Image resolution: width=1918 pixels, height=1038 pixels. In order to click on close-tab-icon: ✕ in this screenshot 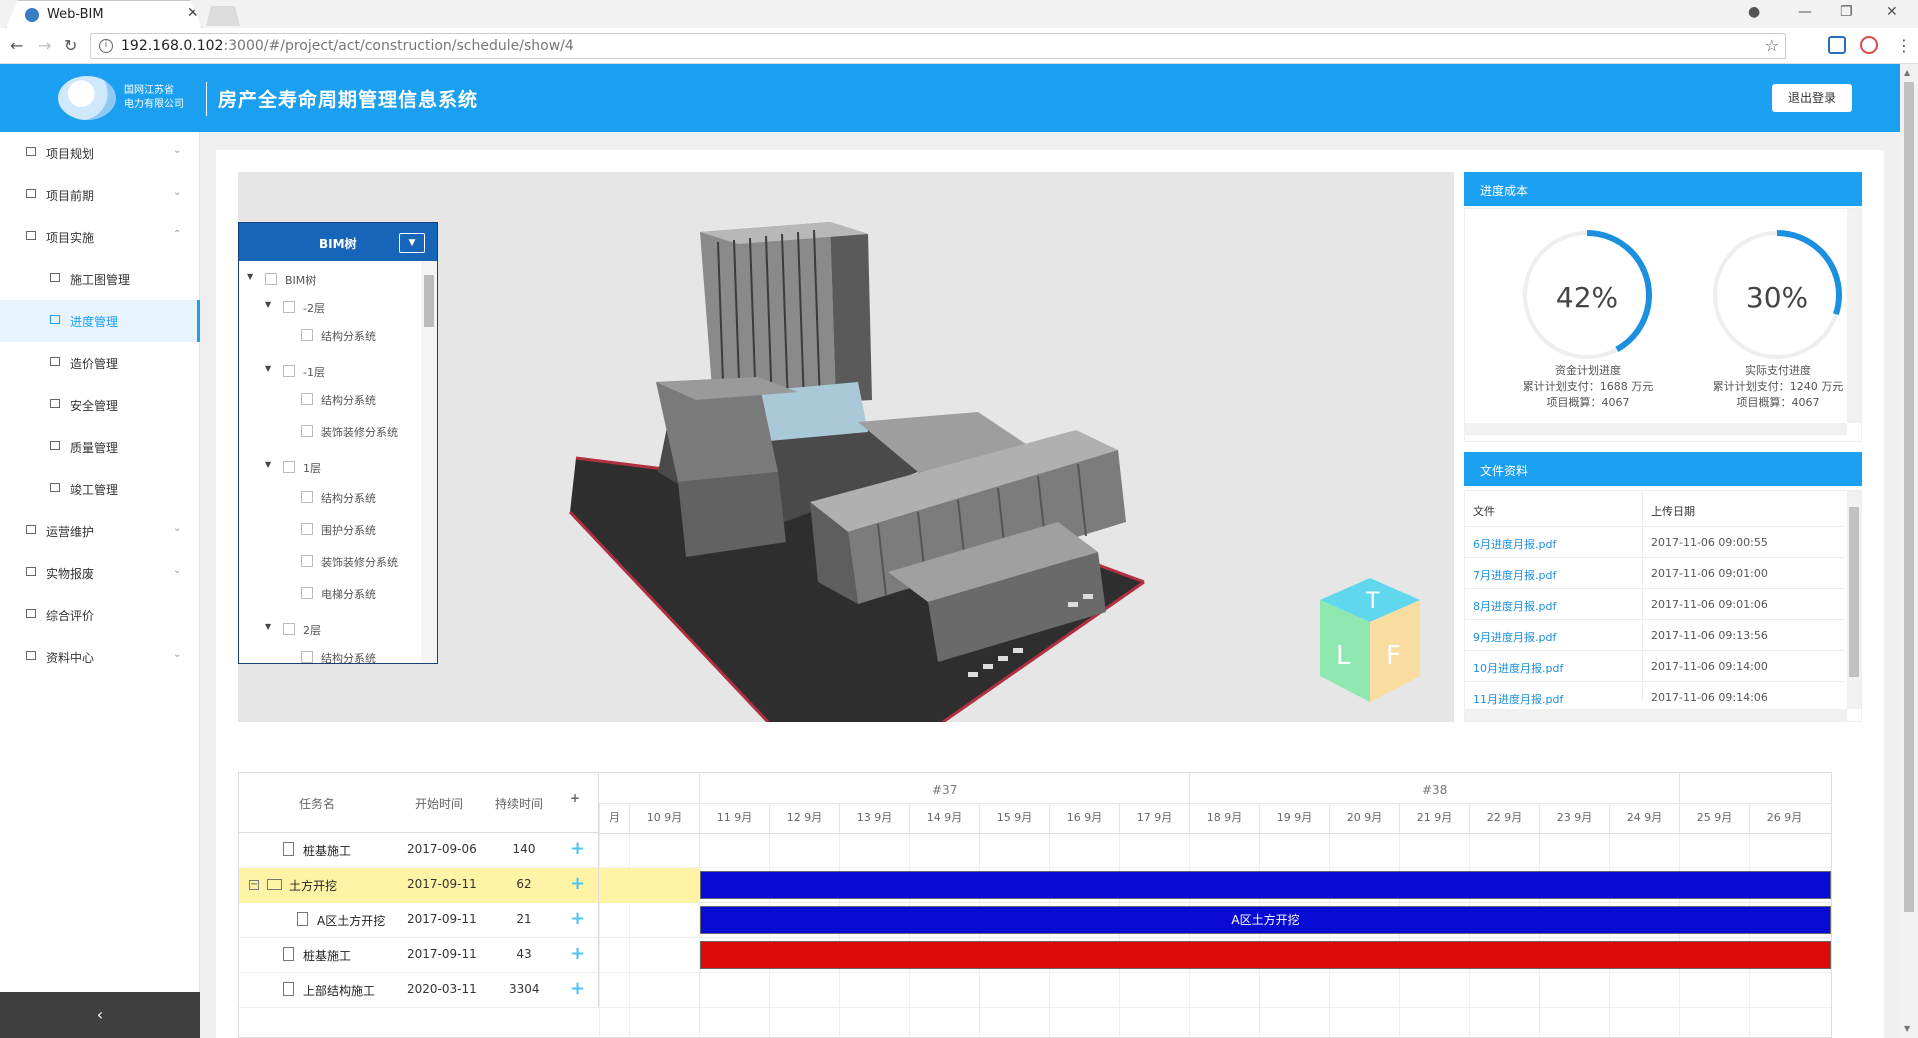, I will do `click(193, 13)`.